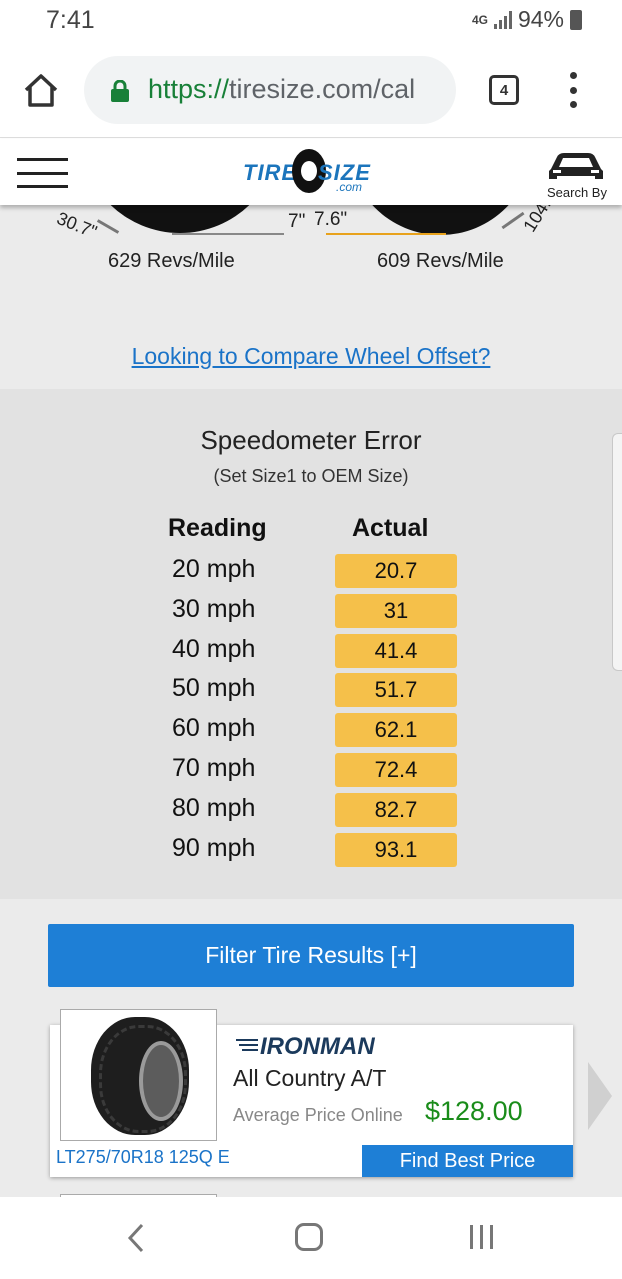 Image resolution: width=622 pixels, height=1279 pixels. I want to click on network-type-icon: 4G, so click(479, 19).